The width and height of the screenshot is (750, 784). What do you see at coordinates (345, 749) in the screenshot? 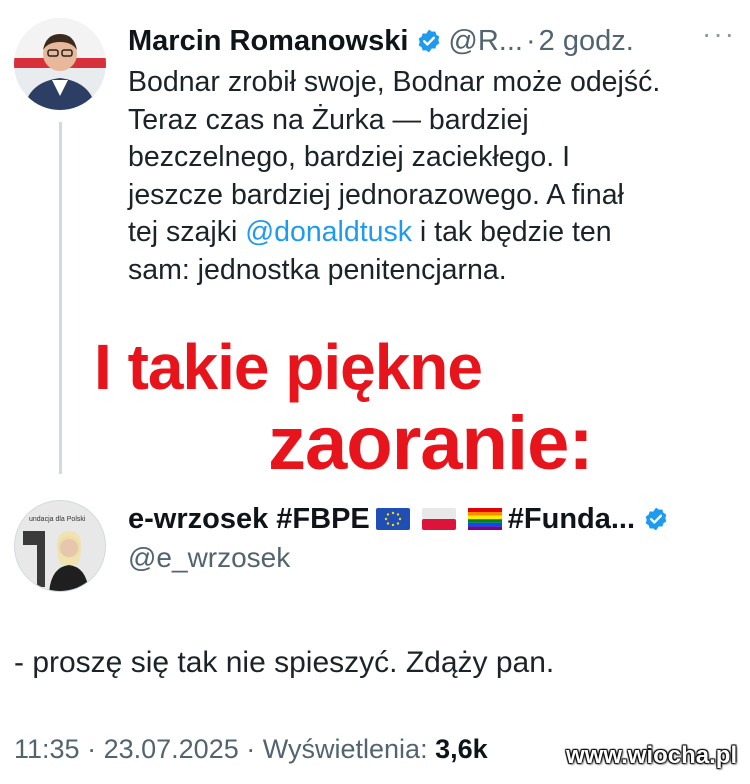
I see `views-label: Wyświetlenia:` at bounding box center [345, 749].